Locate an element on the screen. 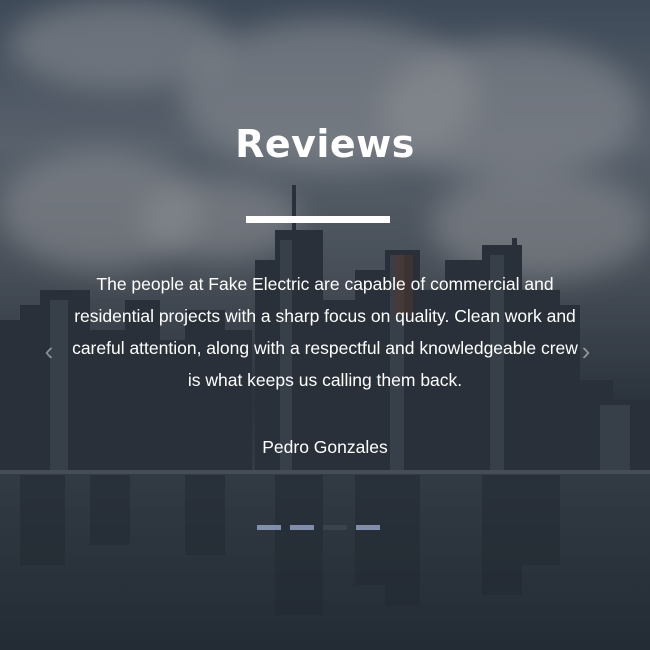 The height and width of the screenshot is (650, 650). chevron-left-icon: ‹ is located at coordinates (49, 351).